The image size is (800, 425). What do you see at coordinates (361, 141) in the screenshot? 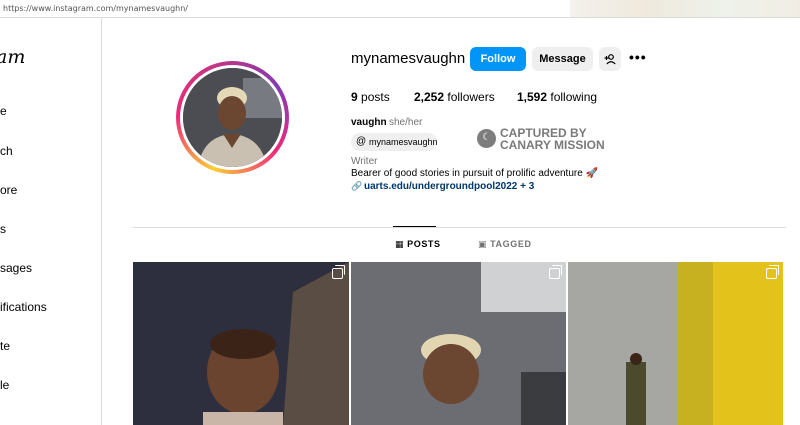
I see `threads-icon: @` at bounding box center [361, 141].